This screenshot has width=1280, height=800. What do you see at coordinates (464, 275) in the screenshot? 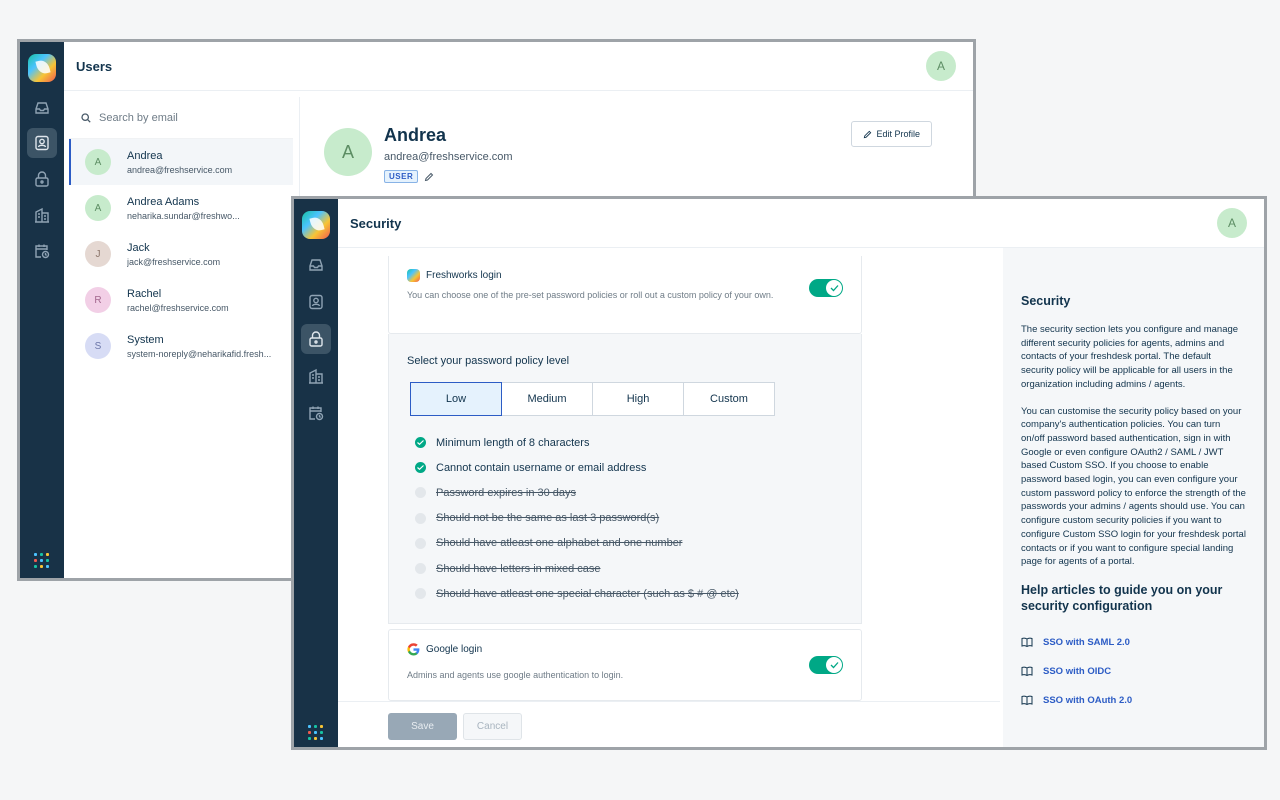
I see `freshworks-login-label: Freshworks login` at bounding box center [464, 275].